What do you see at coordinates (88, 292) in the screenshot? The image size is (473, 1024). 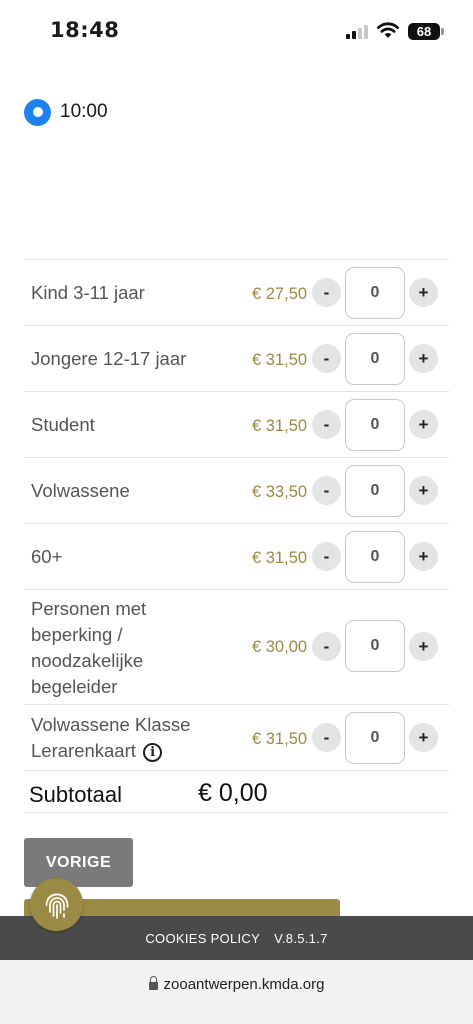 I see `ticket-name: Kind 3-11 jaar` at bounding box center [88, 292].